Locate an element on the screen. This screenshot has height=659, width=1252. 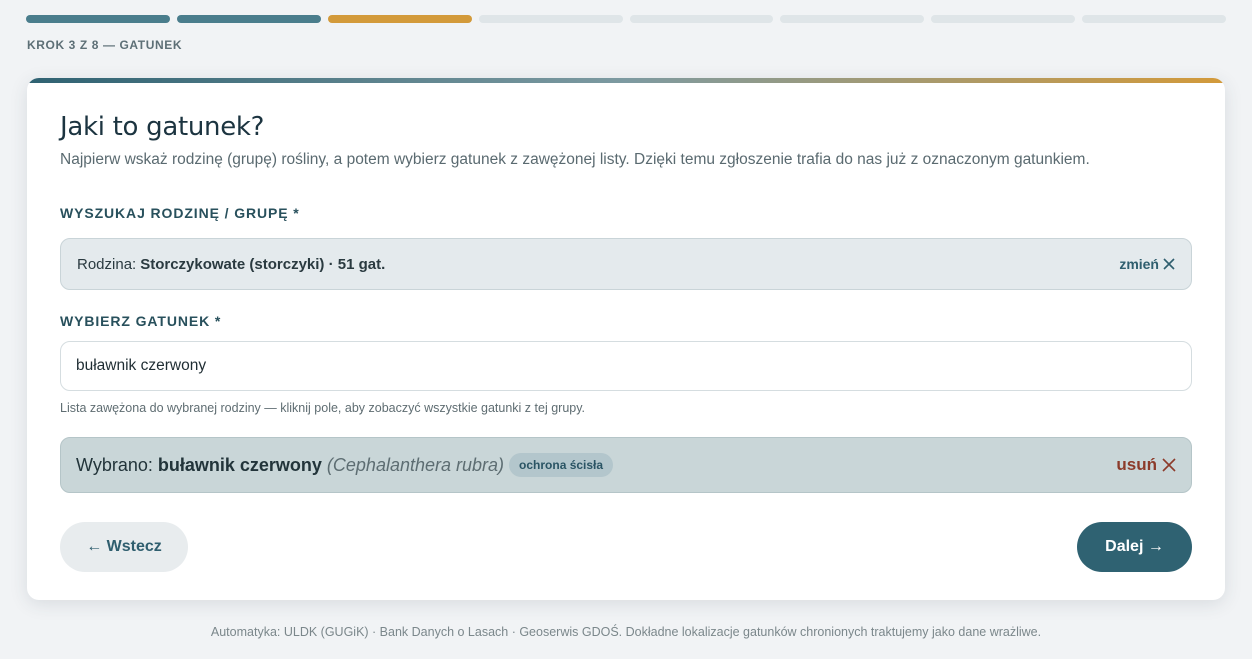
family-prefix: Rodzina: is located at coordinates (107, 264).